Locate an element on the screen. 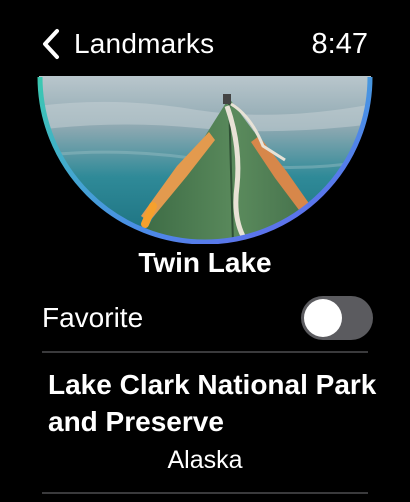 Image resolution: width=410 pixels, height=502 pixels. park-name: Lake Clark National Park and Preserve is located at coordinates (212, 403).